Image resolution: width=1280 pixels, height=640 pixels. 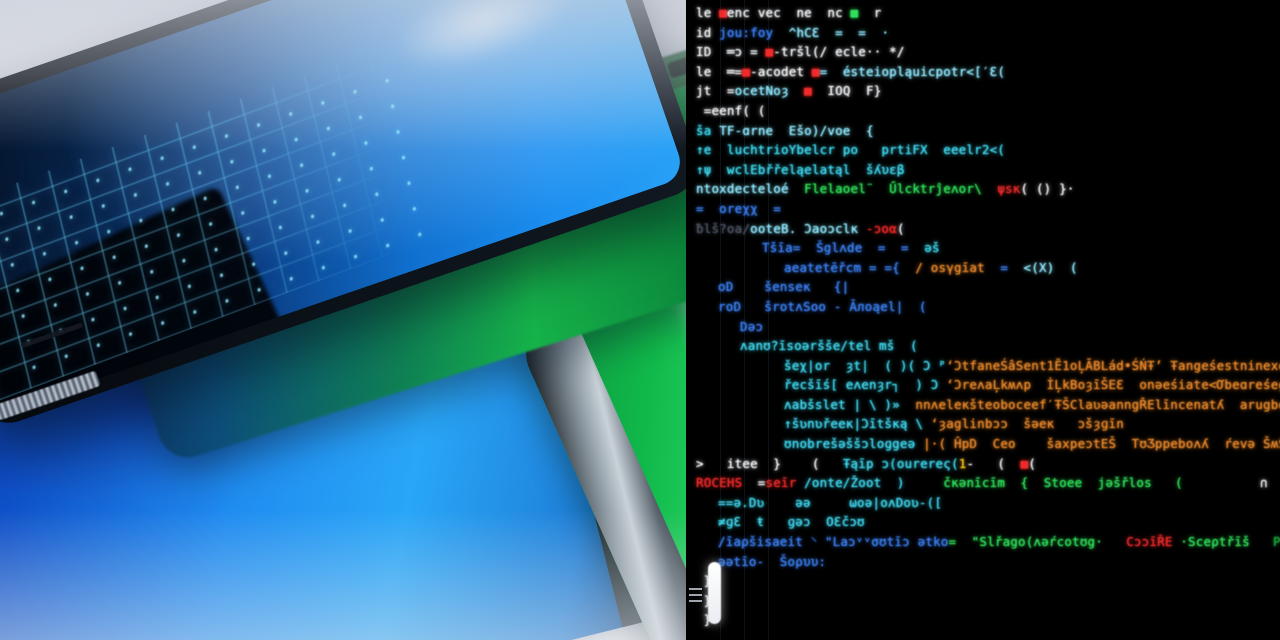 I want to click on code-token: > ite, so click(x=723, y=463).